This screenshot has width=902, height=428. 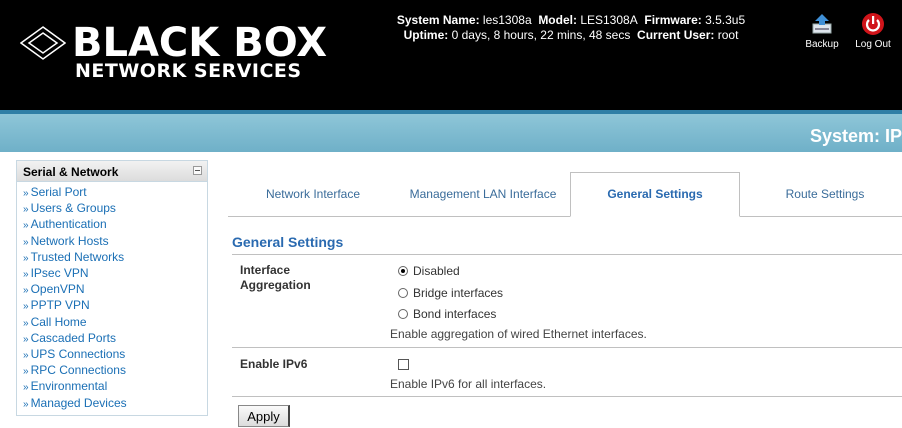 I want to click on power-icon, so click(x=873, y=24).